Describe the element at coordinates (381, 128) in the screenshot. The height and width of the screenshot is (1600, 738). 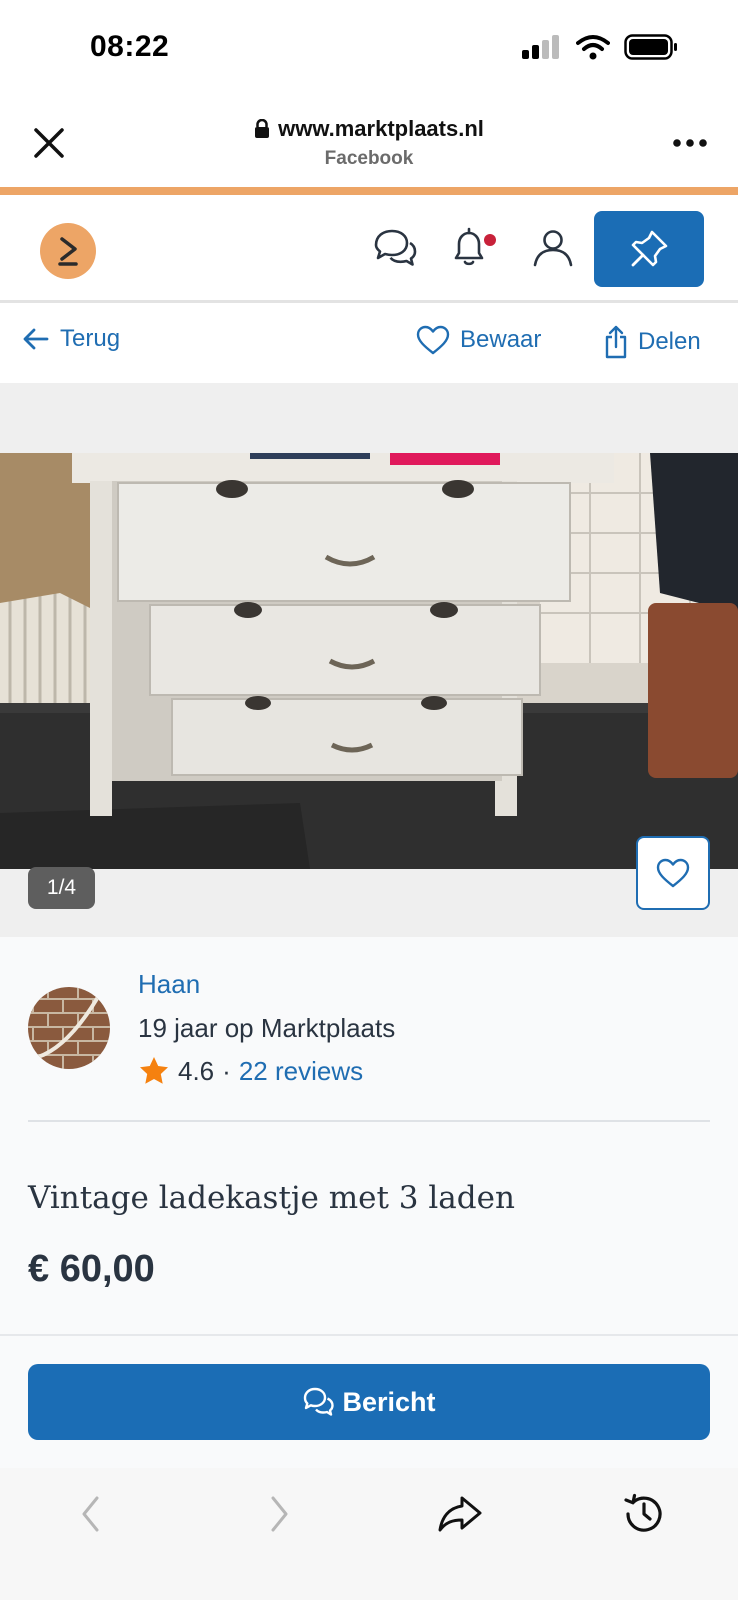
I see `browser-domain: www.marktplaats.nl` at that location.